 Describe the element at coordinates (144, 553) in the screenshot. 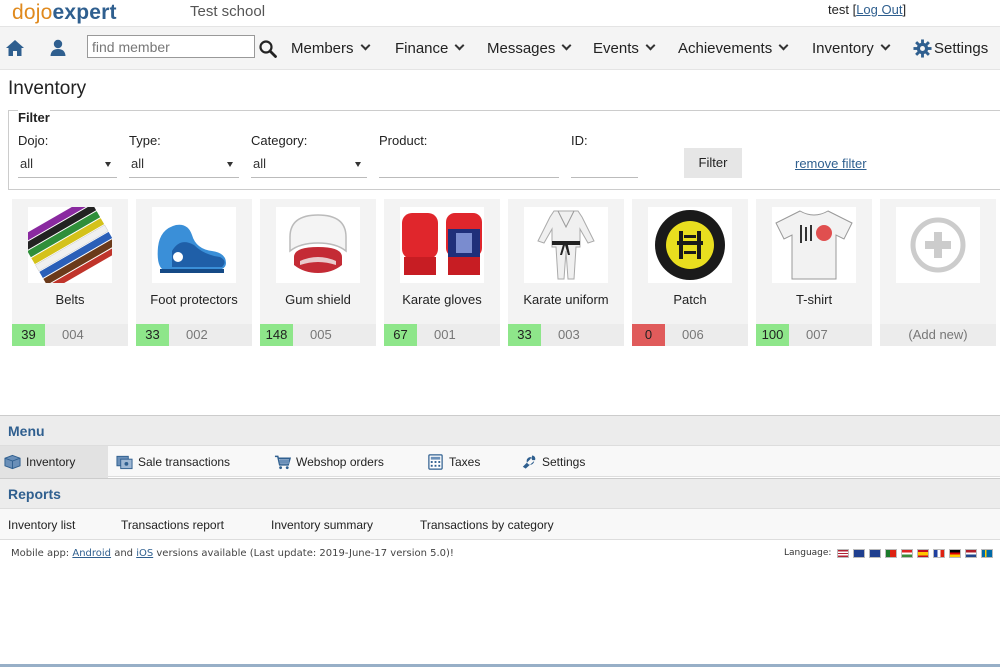

I see `ios-link: iOS` at that location.